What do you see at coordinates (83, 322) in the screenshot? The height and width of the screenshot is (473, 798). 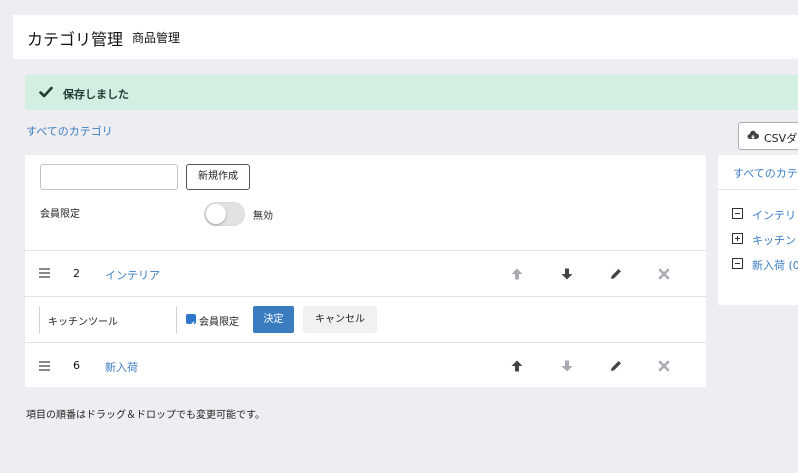 I see `category-name-value: キッチンツール` at bounding box center [83, 322].